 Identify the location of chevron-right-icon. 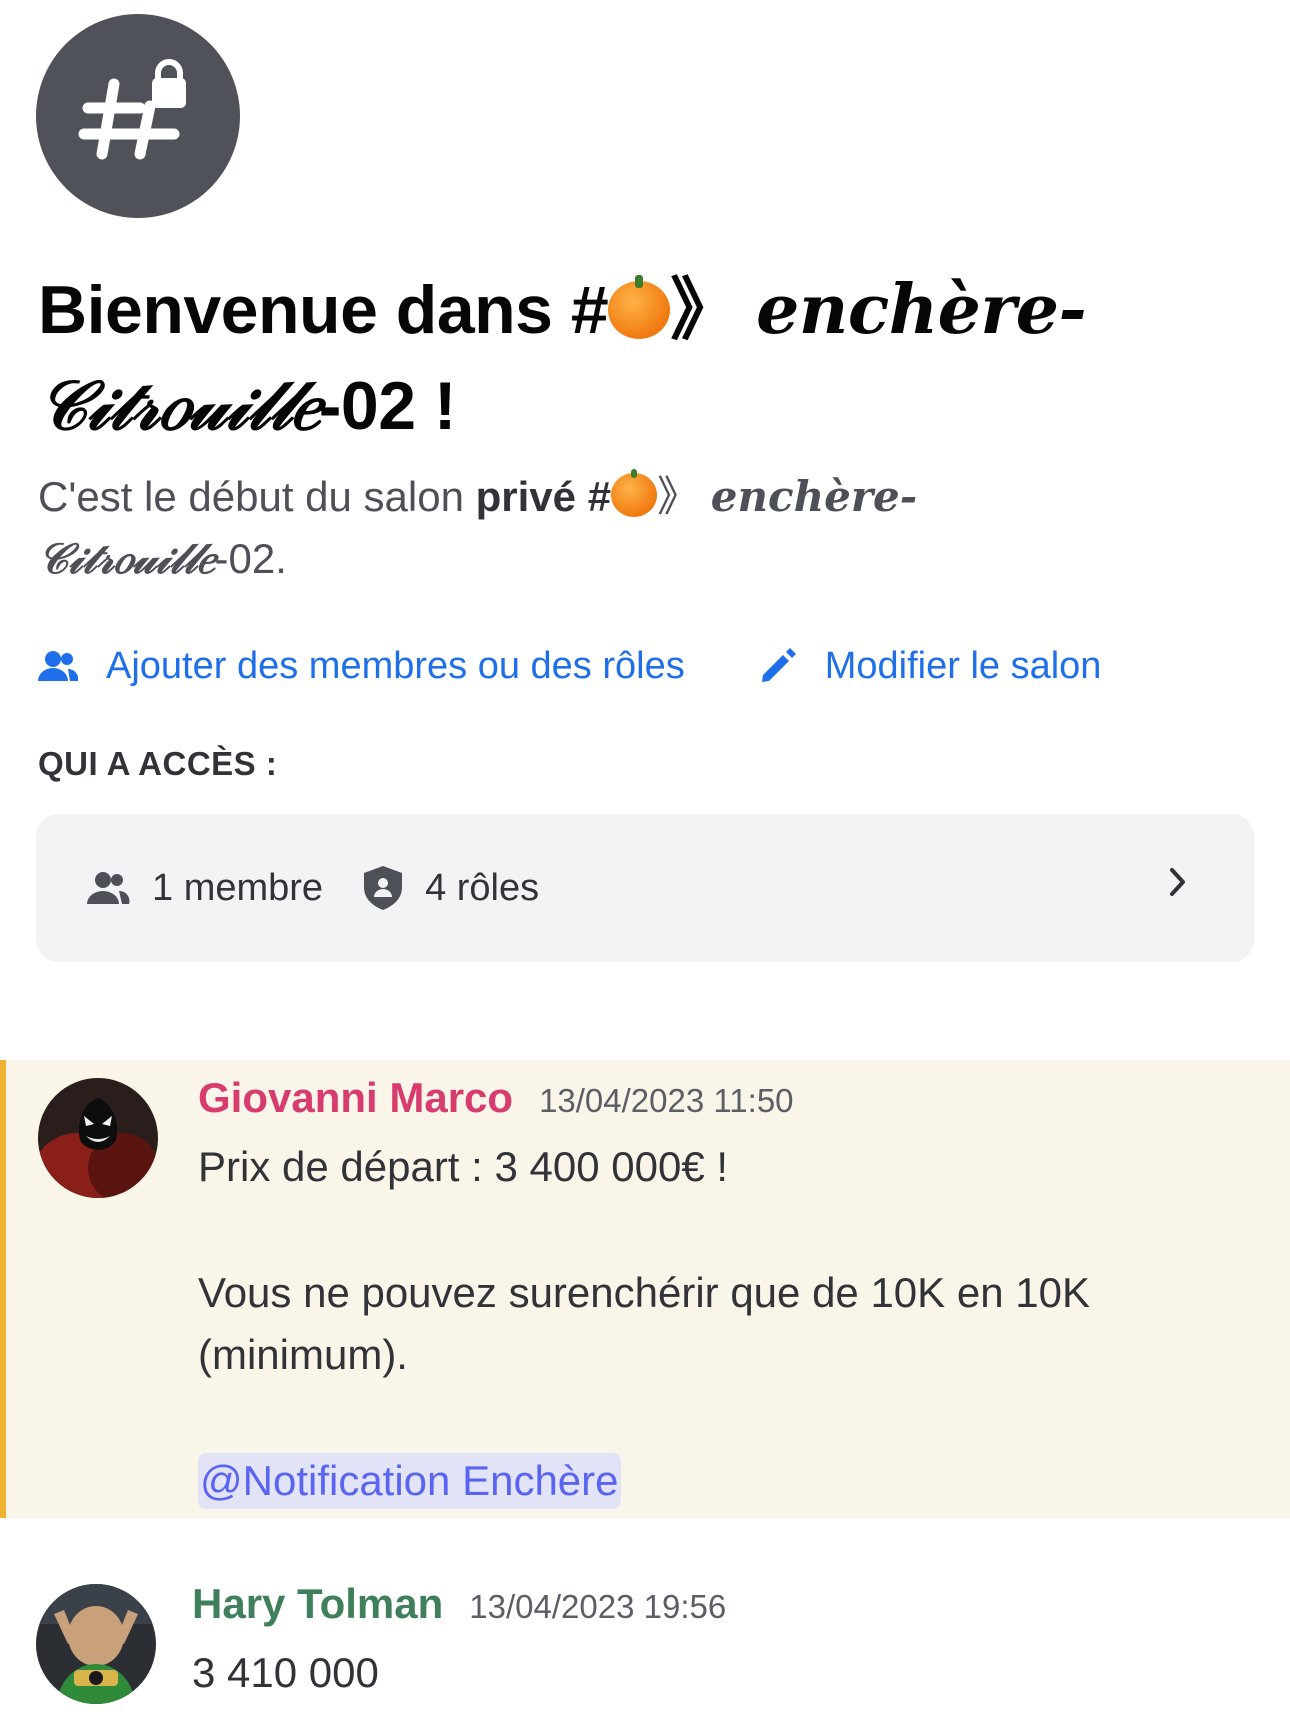
(1177, 882).